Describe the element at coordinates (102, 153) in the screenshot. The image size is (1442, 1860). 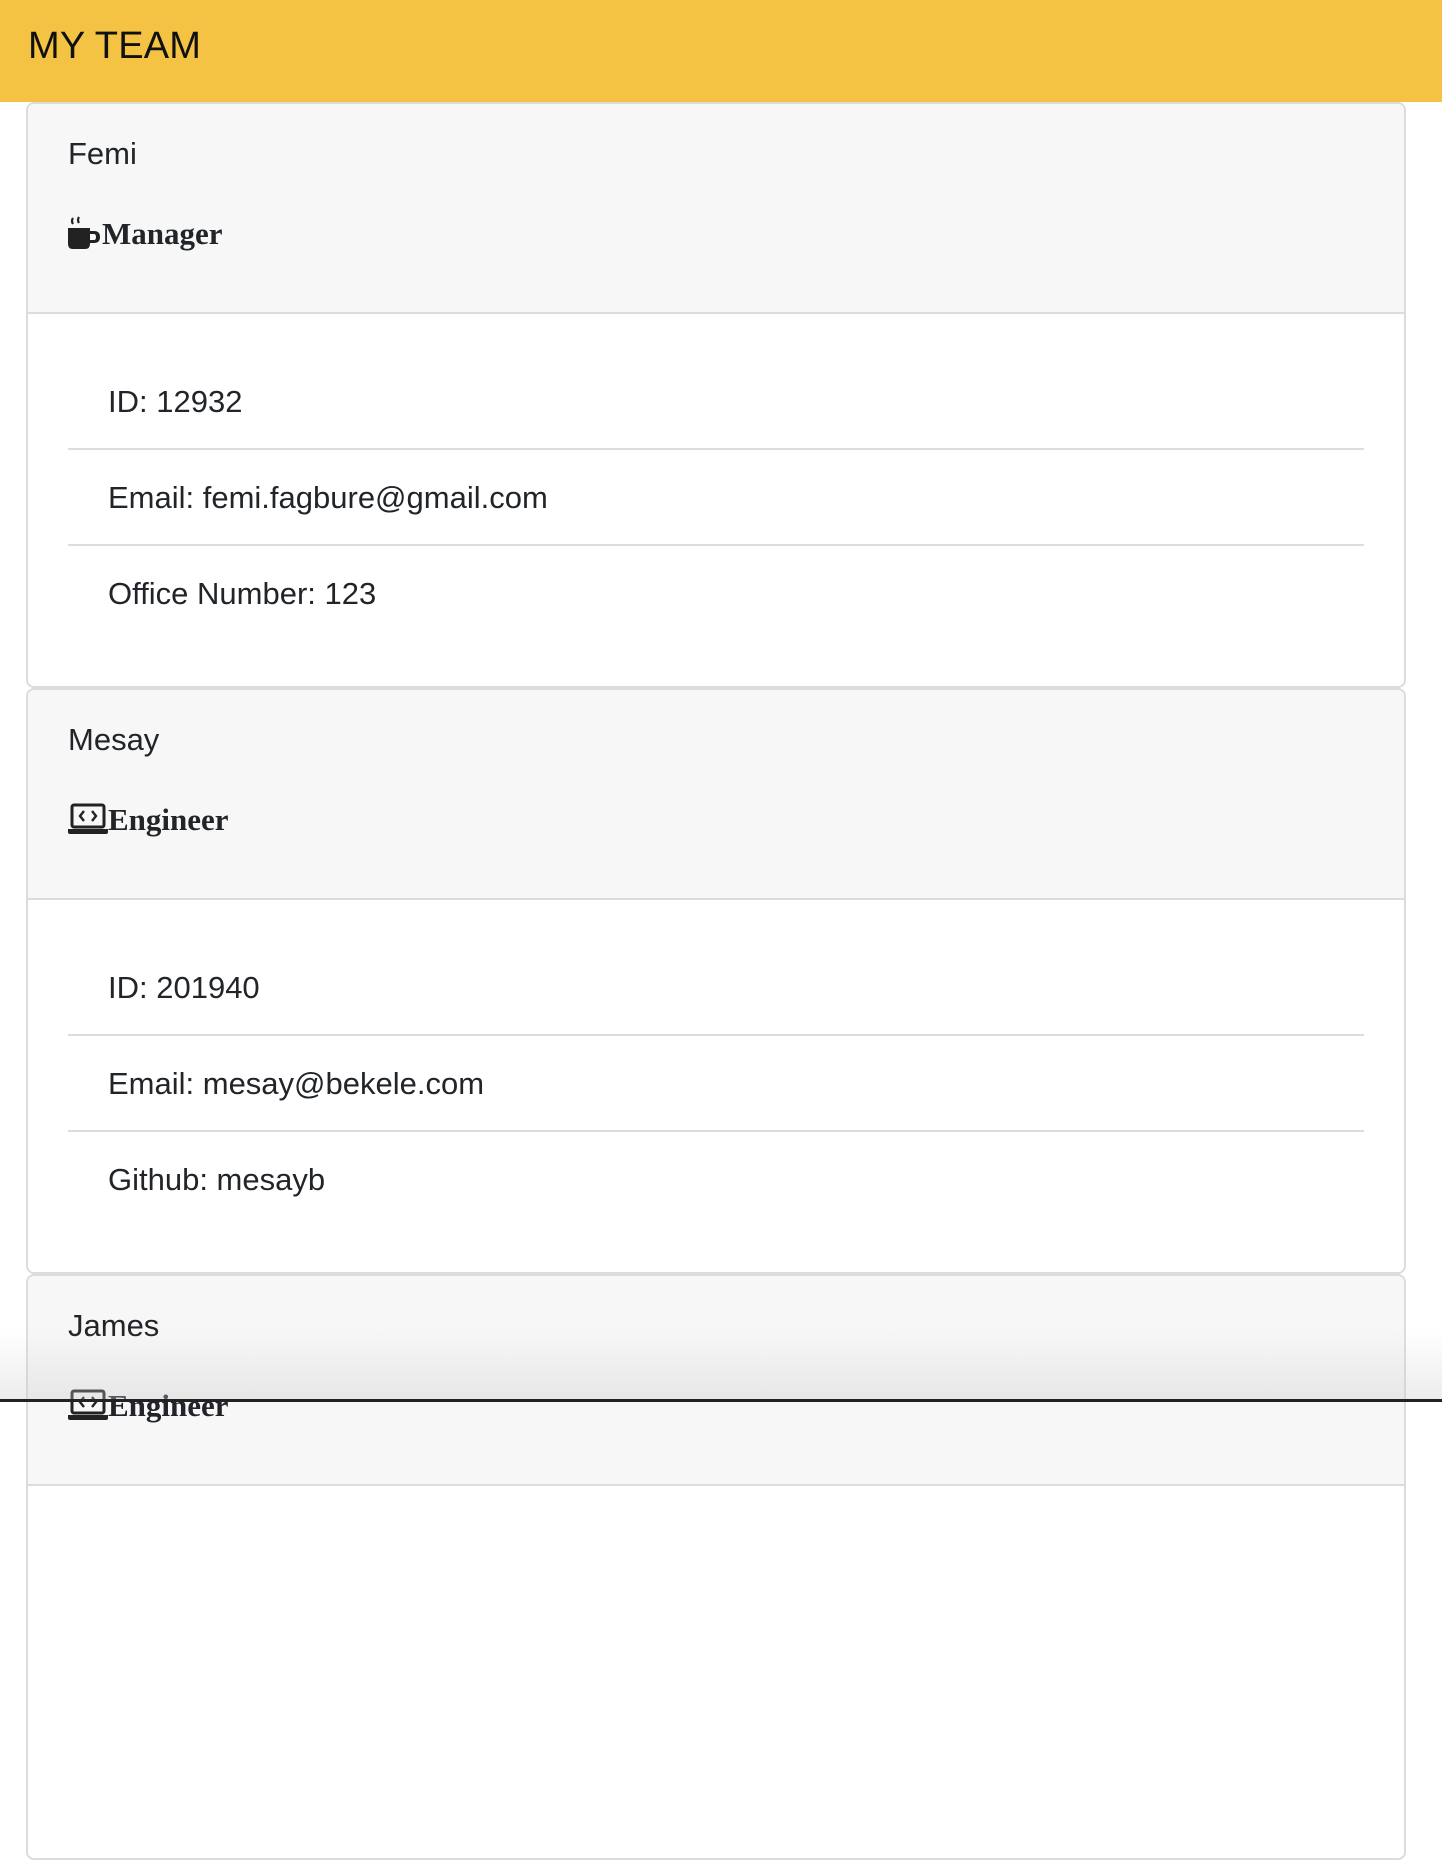
I see `employee-name: Femi` at that location.